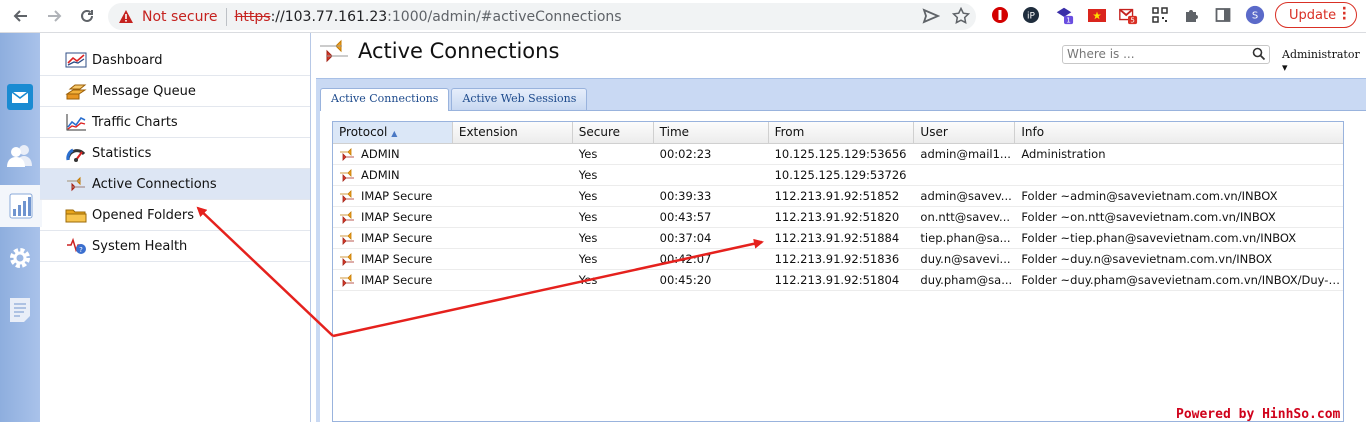 The image size is (1366, 422). I want to click on annotation-arrows, so click(480, 272).